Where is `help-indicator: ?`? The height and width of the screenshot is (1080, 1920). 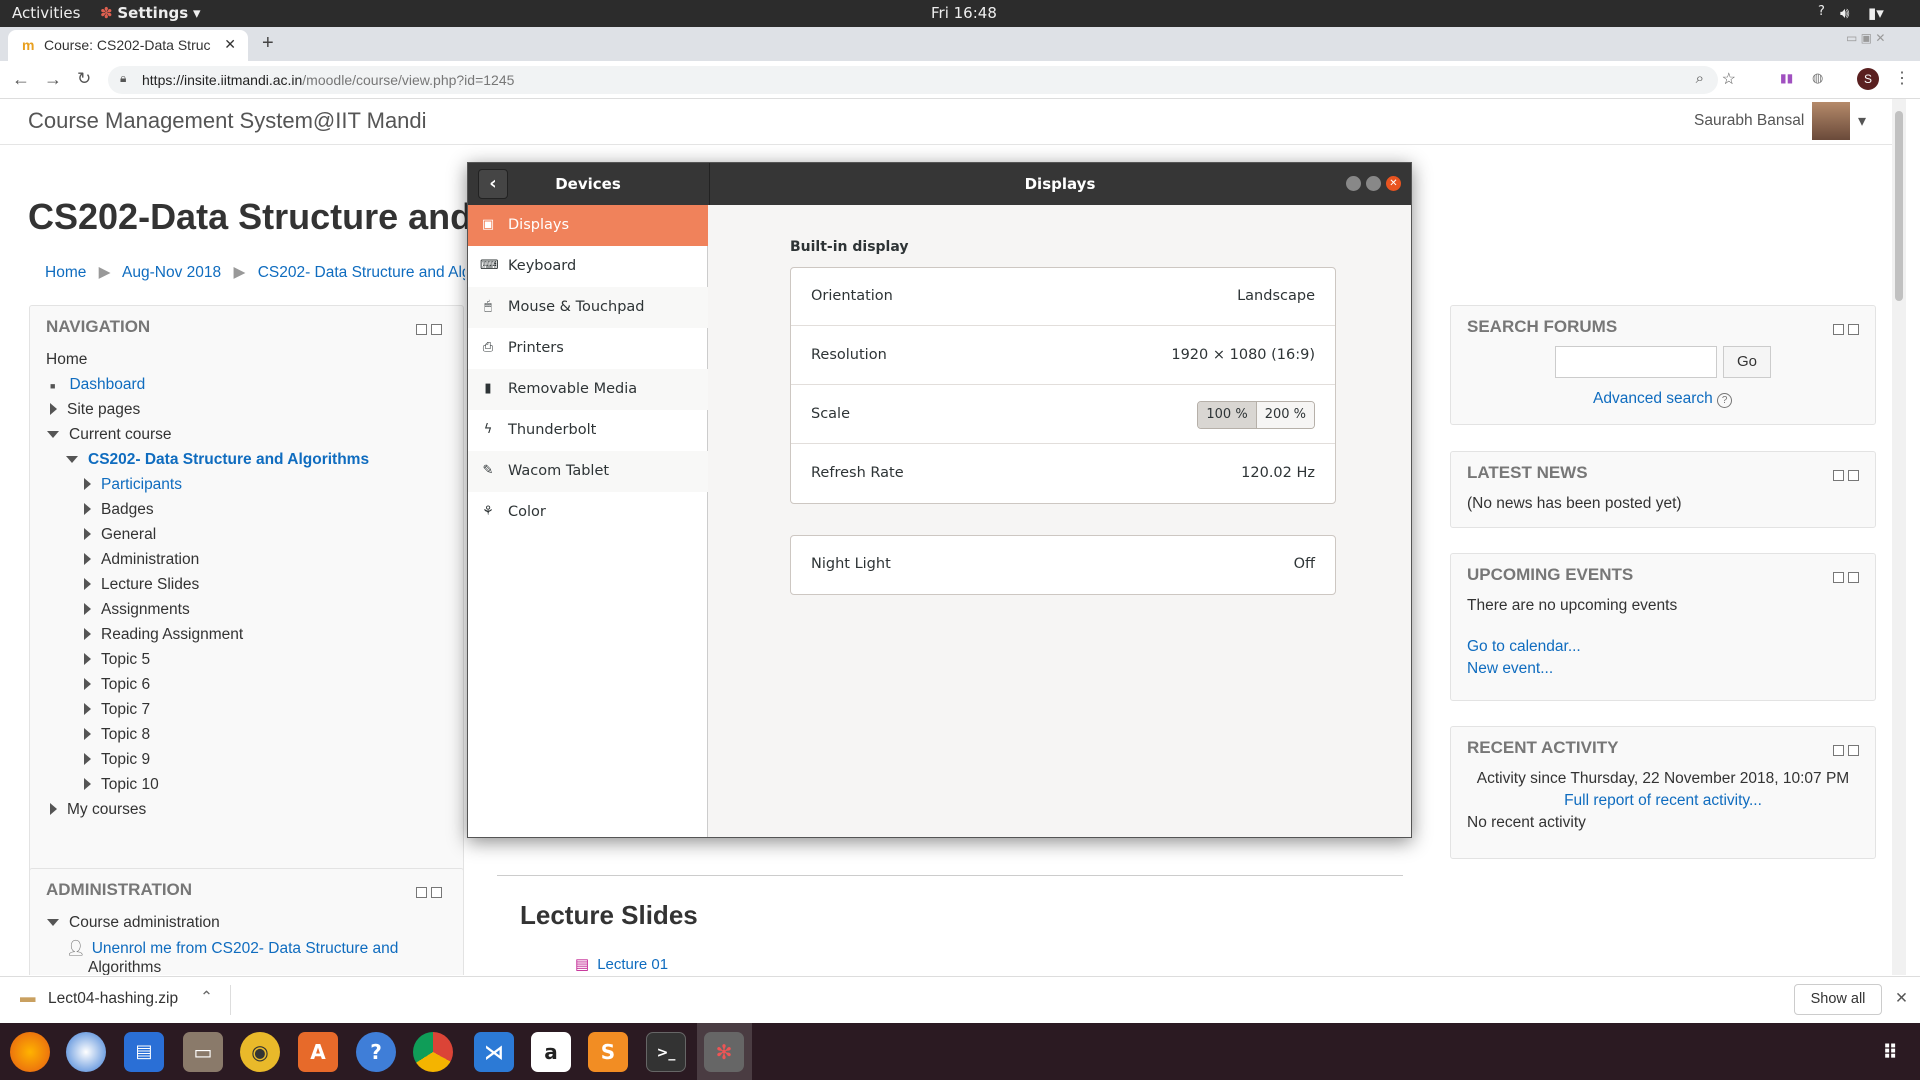
help-indicator: ? is located at coordinates (1821, 11).